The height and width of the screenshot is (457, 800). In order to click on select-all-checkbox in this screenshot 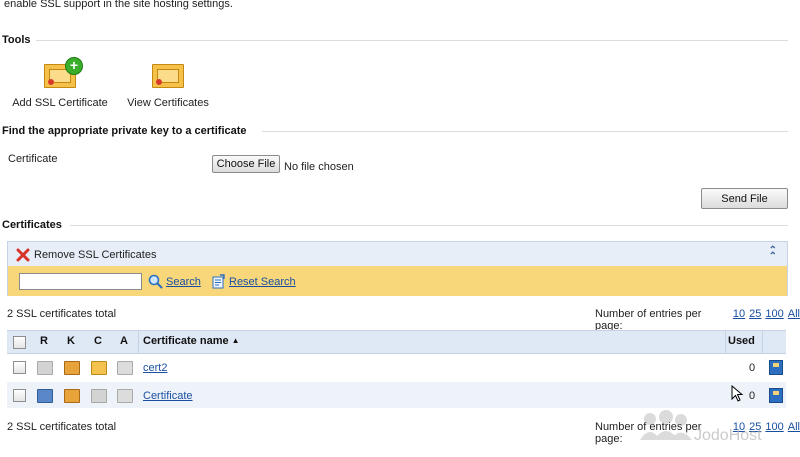, I will do `click(19, 342)`.